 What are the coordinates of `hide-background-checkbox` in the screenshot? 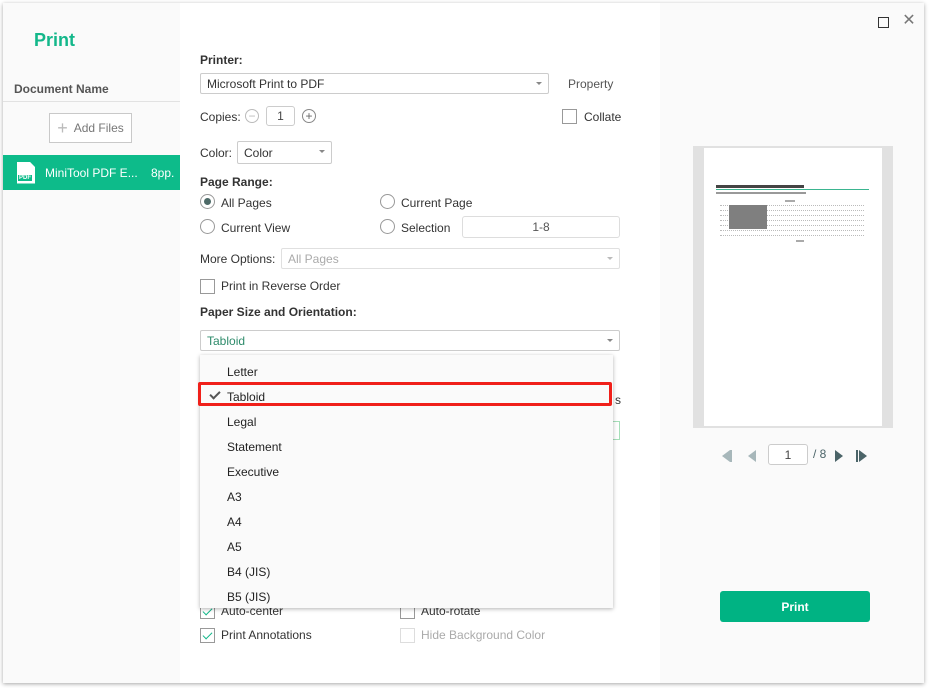 It's located at (407, 635).